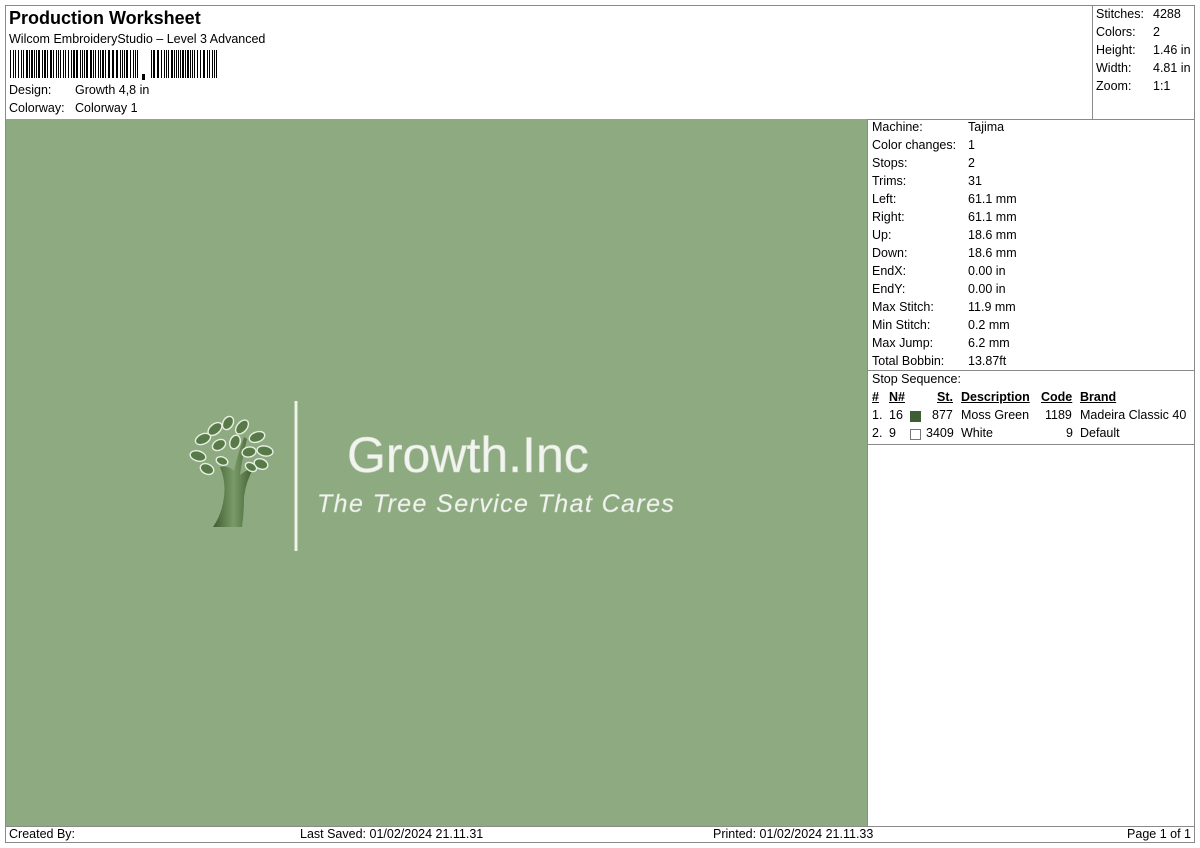 The image size is (1200, 848). Describe the element at coordinates (1114, 68) in the screenshot. I see `summary-label: Width:` at that location.